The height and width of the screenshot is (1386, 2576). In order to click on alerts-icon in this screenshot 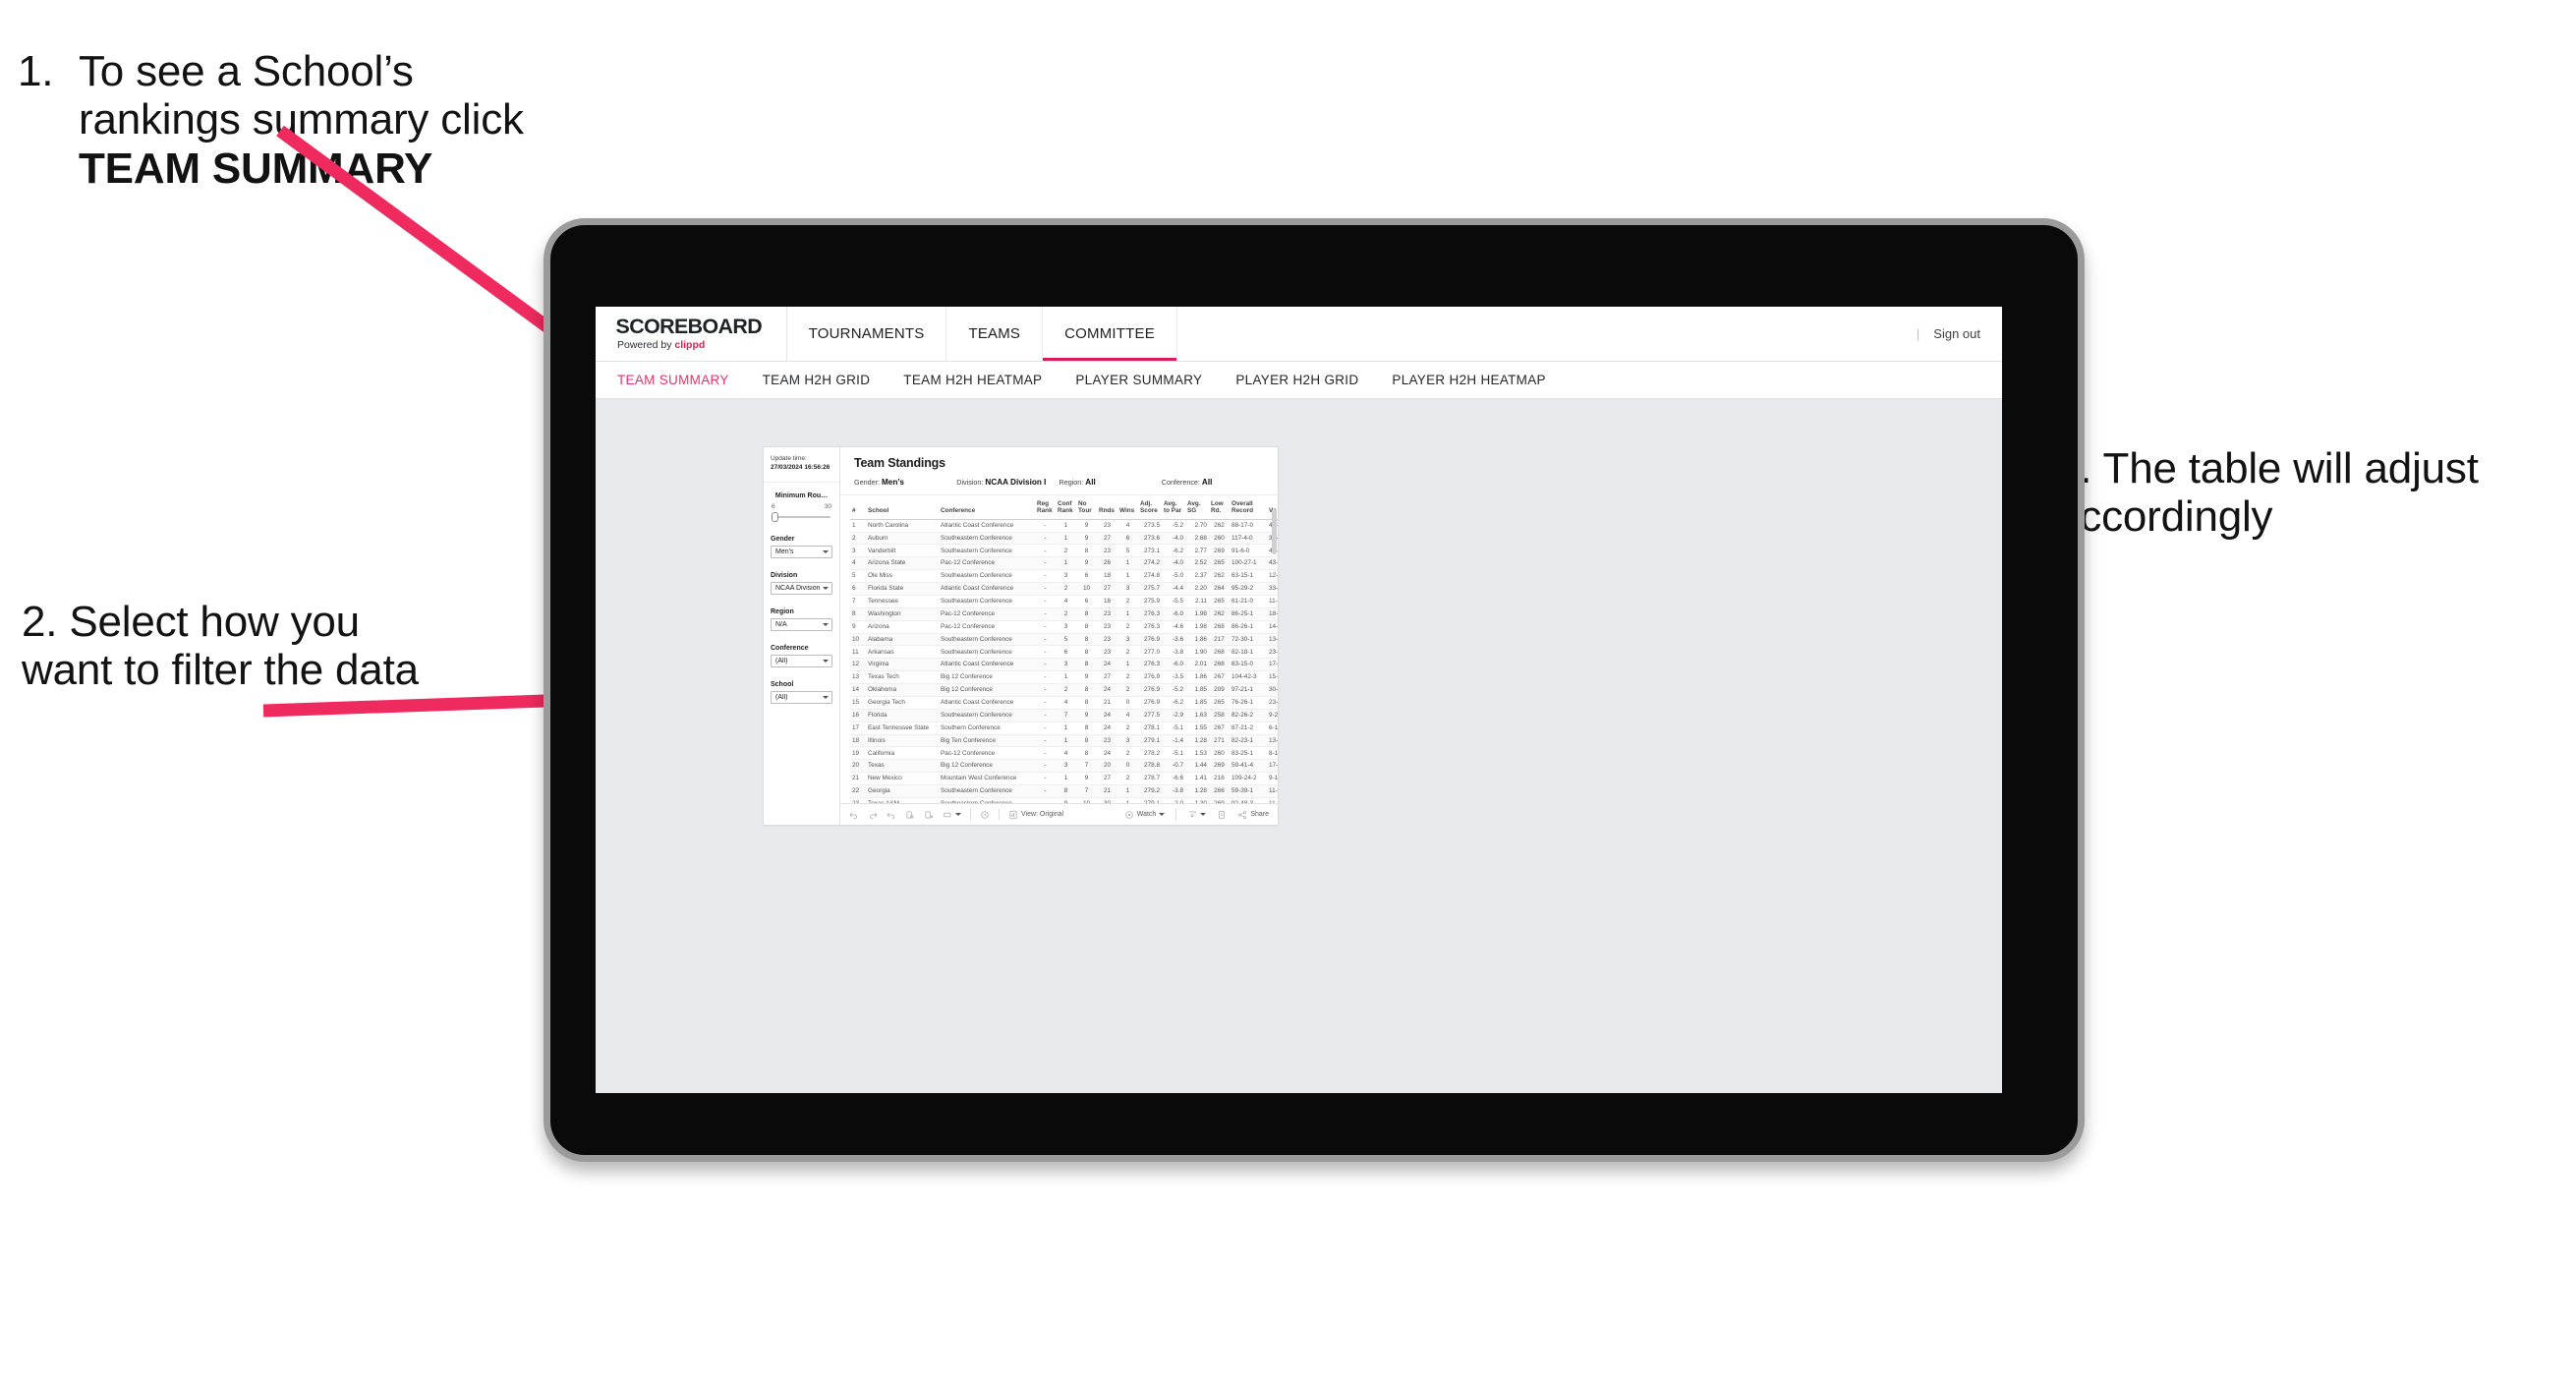, I will do `click(985, 815)`.